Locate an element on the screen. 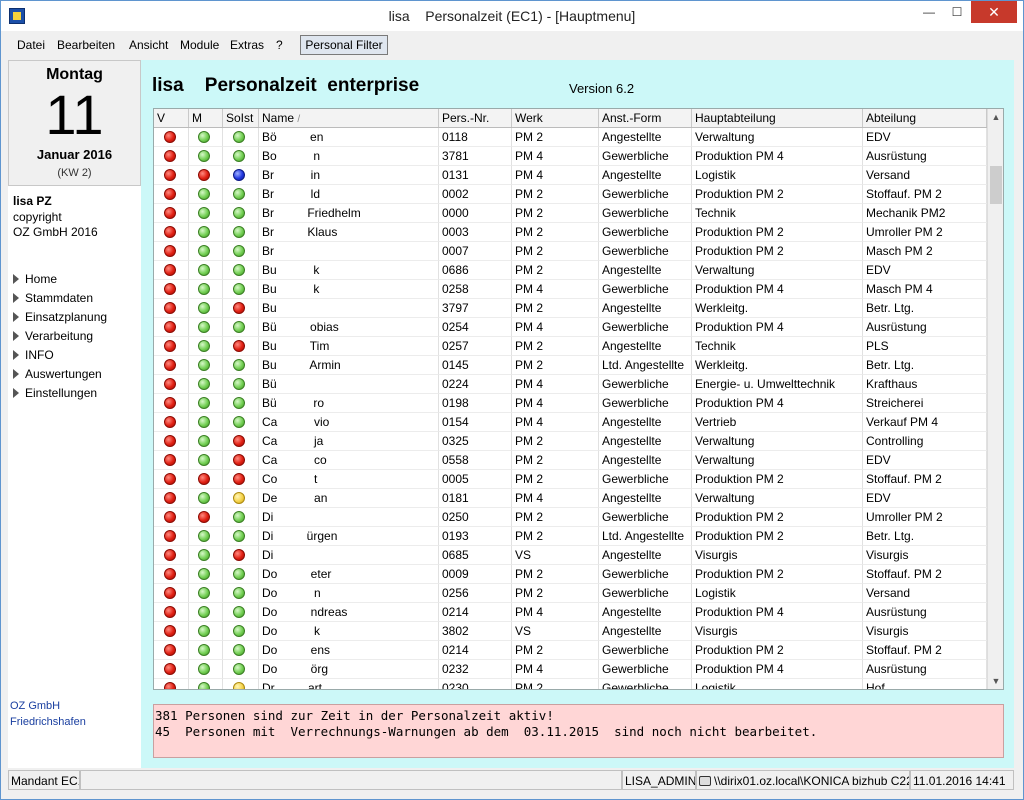 The image size is (1024, 800). green-m-status-icon is located at coordinates (204, 365).